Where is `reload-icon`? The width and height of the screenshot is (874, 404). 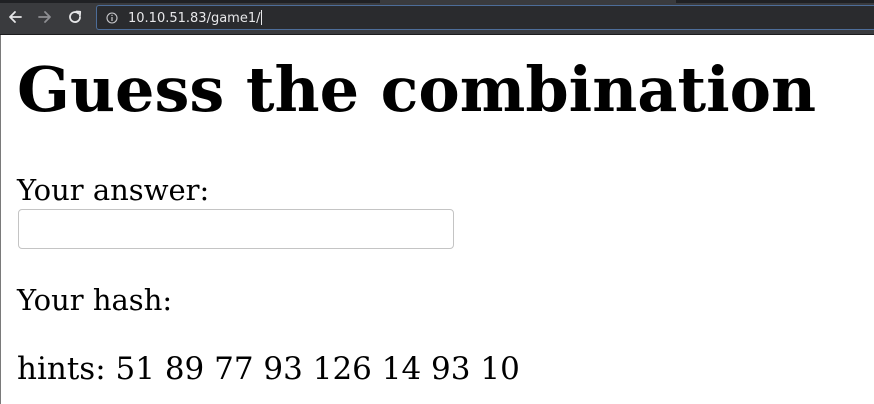
reload-icon is located at coordinates (75, 16).